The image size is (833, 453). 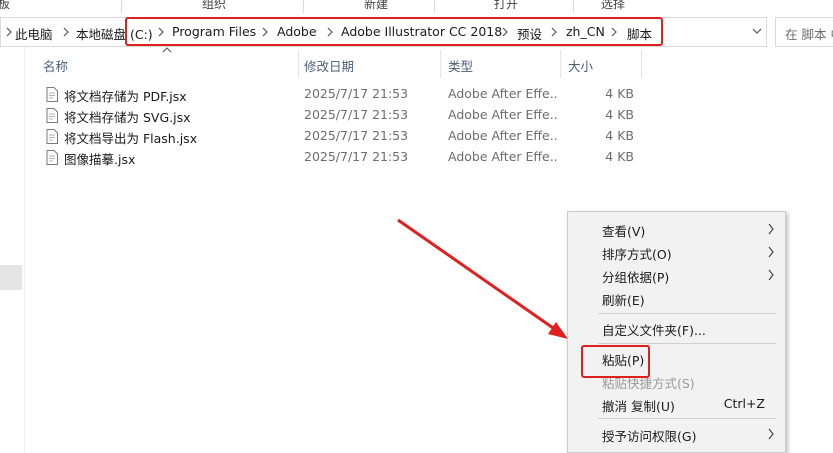 What do you see at coordinates (11, 277) in the screenshot?
I see `nav-selected-item` at bounding box center [11, 277].